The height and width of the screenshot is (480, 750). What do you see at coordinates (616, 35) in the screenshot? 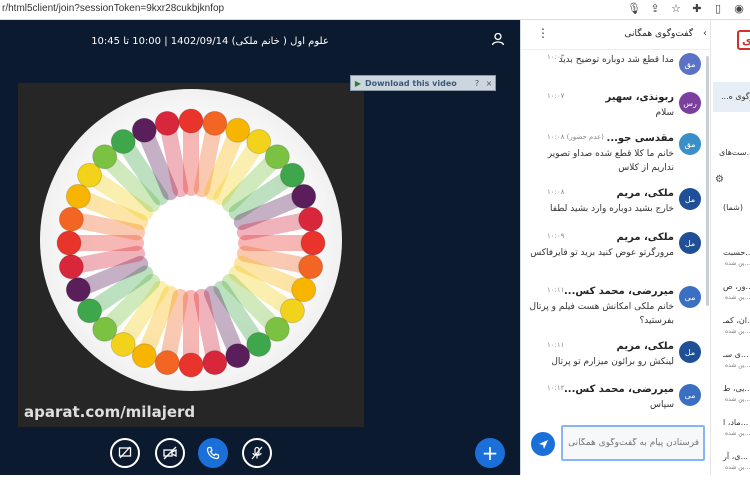
I see `chat-header: ‹ گفت‌وگوی همگانی ⋮` at bounding box center [616, 35].